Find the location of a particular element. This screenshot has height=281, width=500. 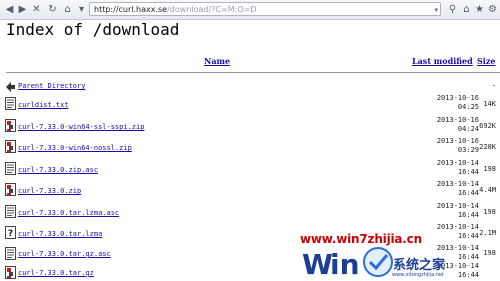

page-title: Index of /download is located at coordinates (93, 29).